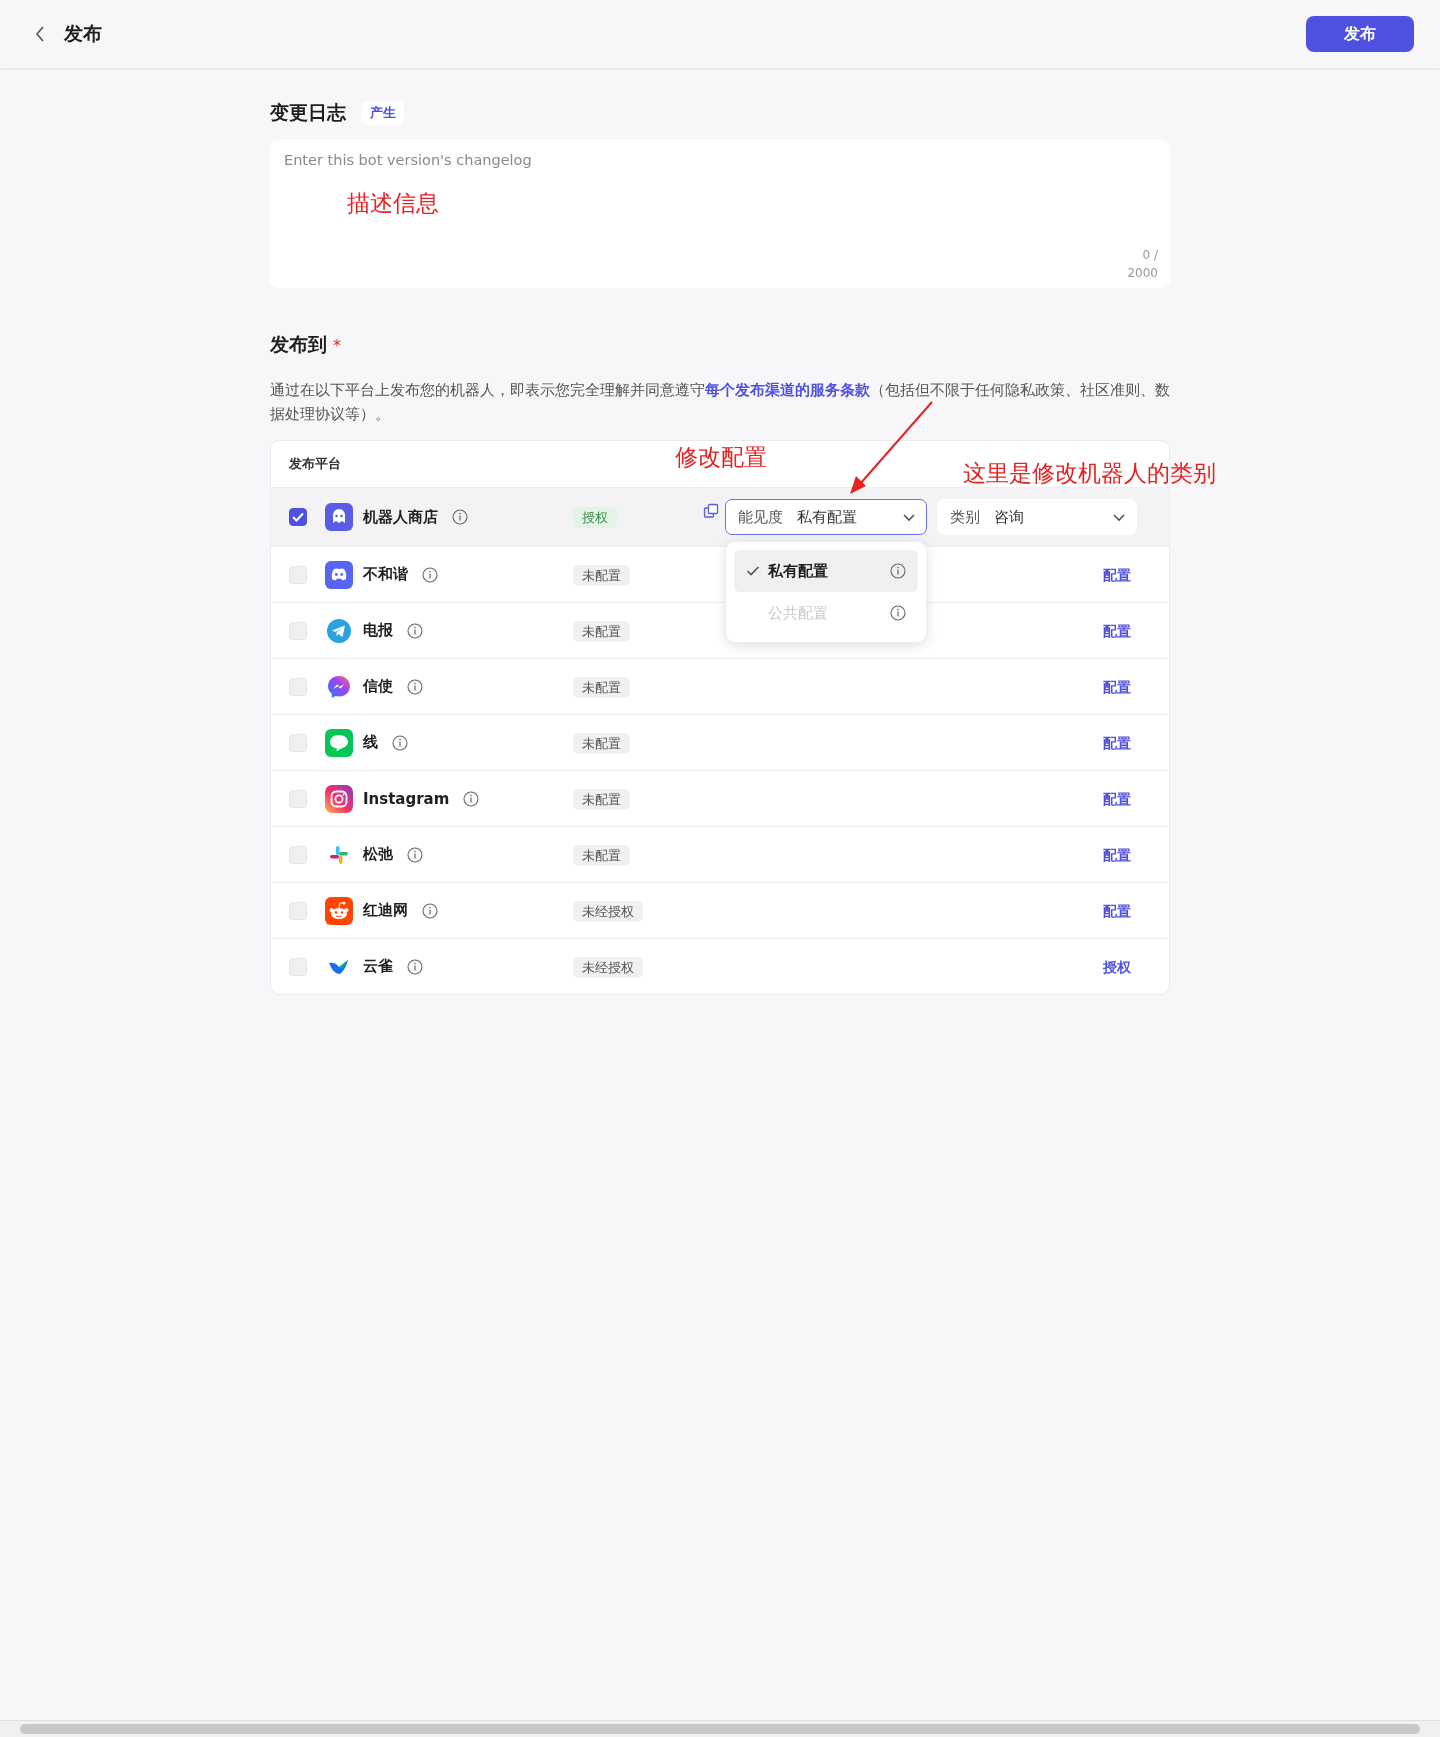 The image size is (1440, 1737). What do you see at coordinates (595, 517) in the screenshot?
I see `status-tag: 授权` at bounding box center [595, 517].